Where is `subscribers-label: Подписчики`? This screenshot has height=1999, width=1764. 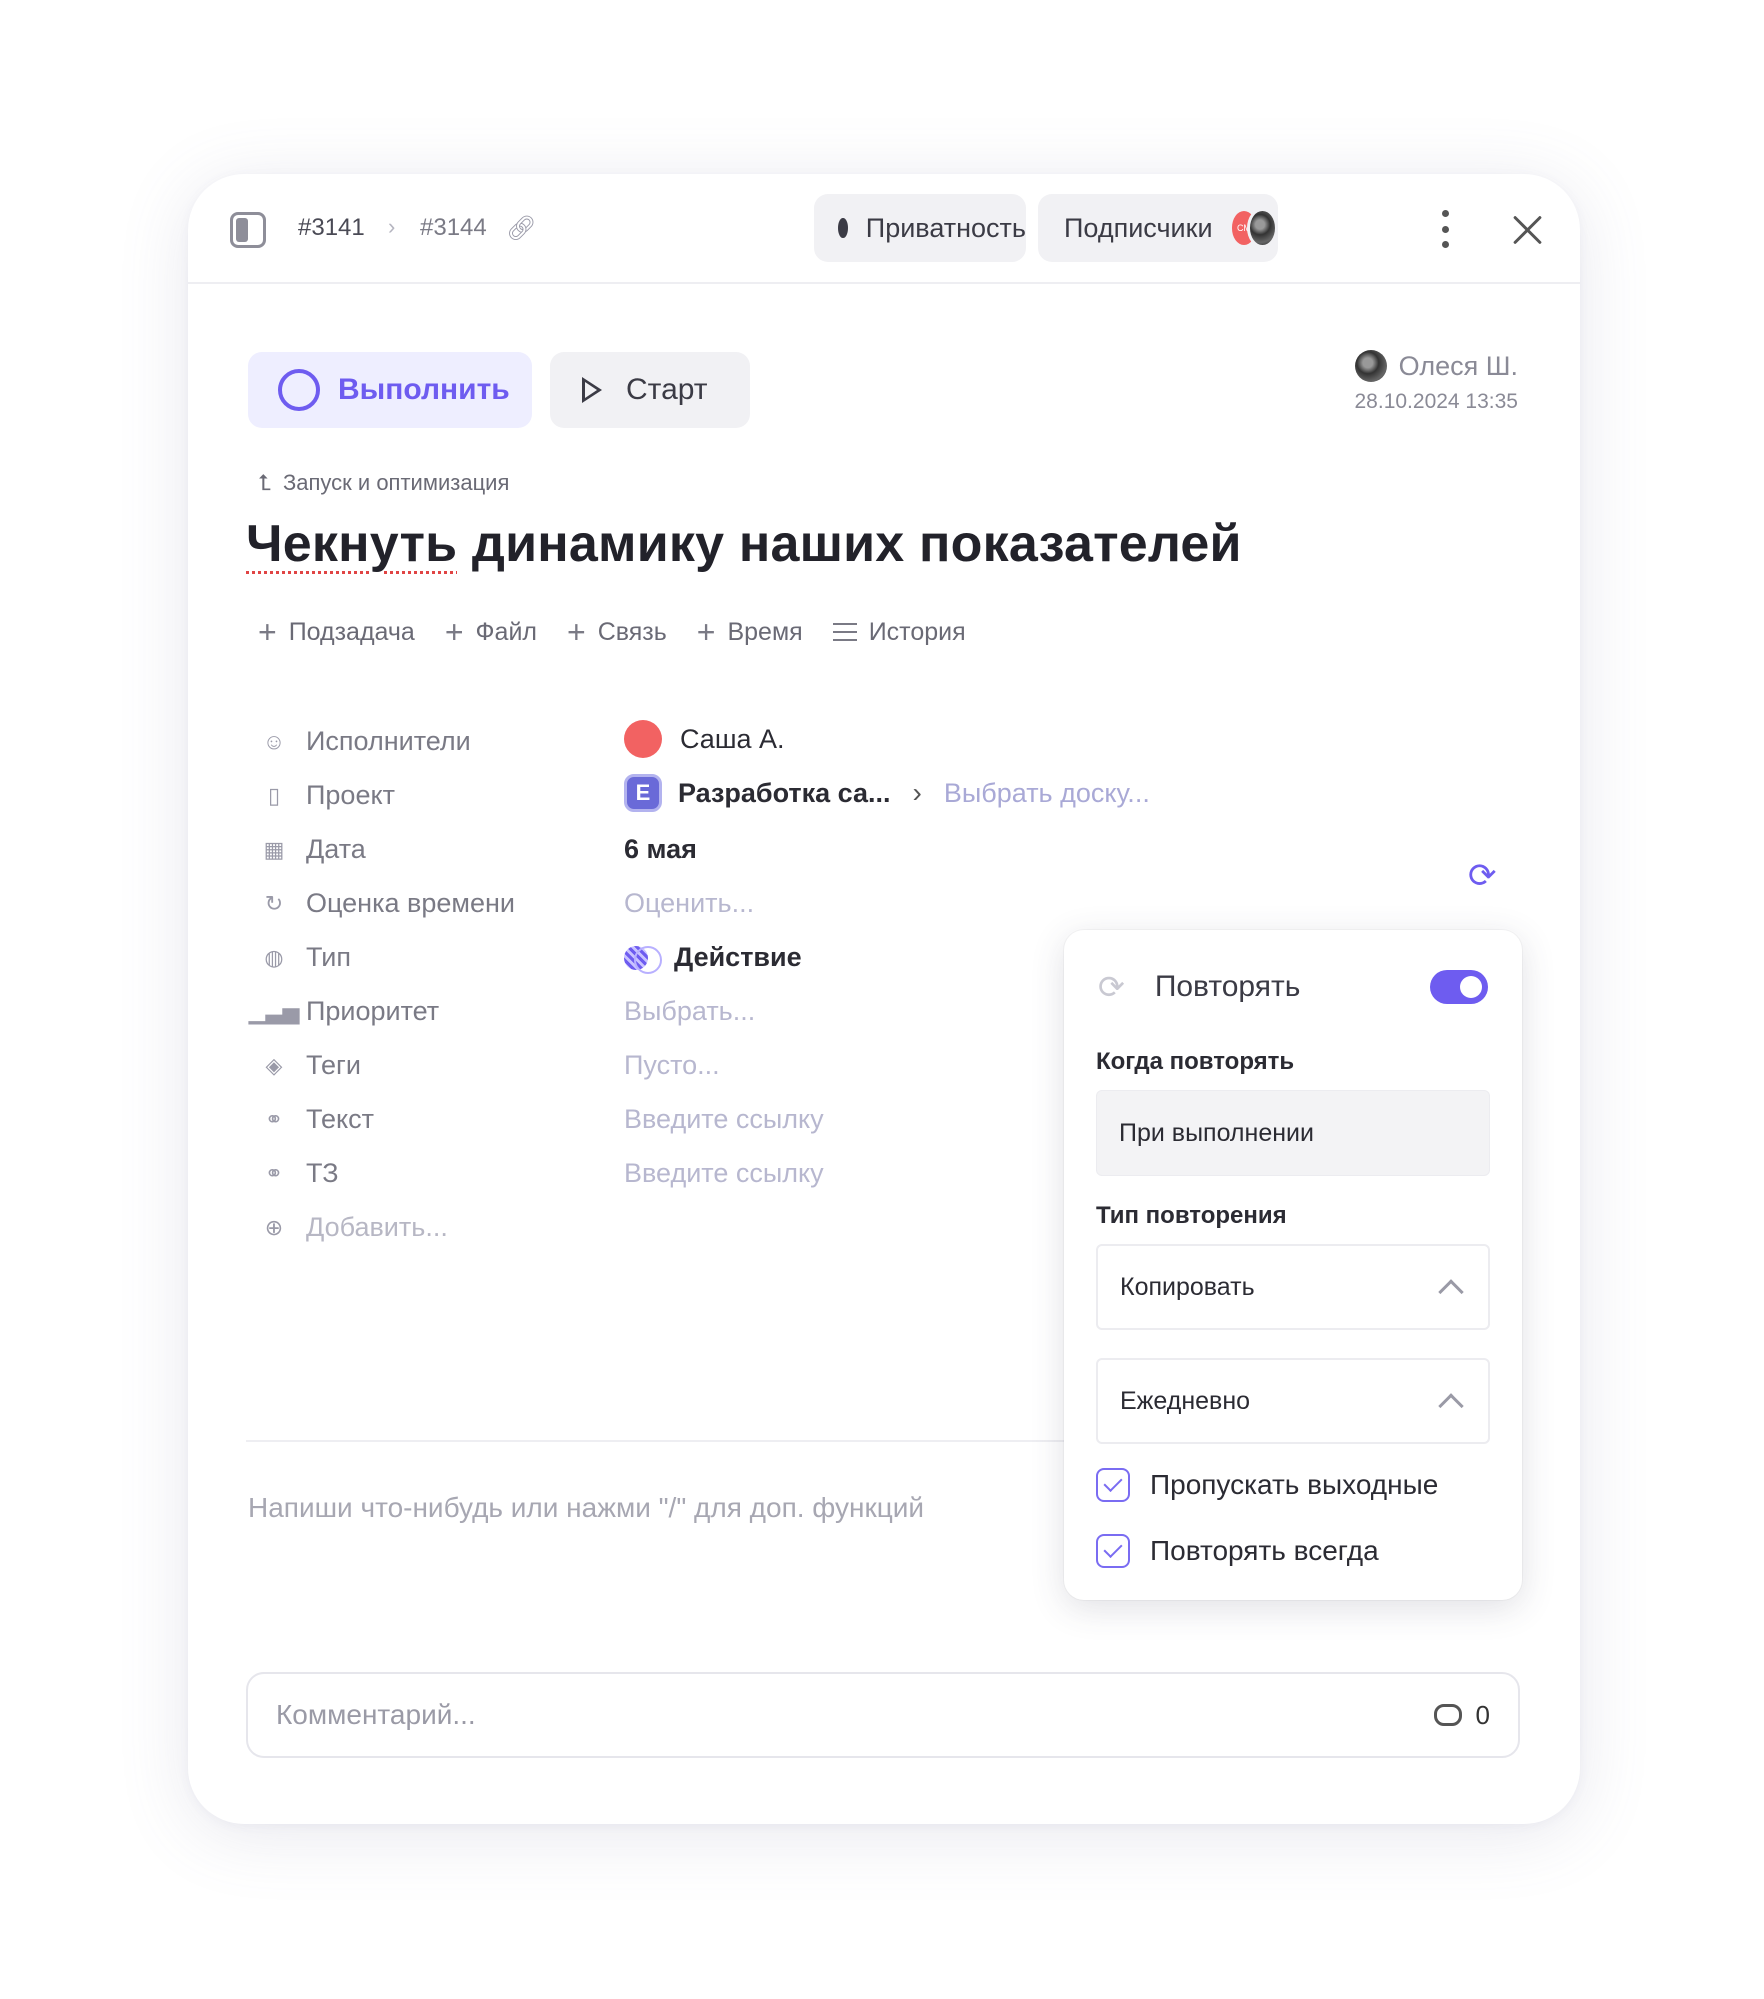
subscribers-label: Подписчики is located at coordinates (1138, 227).